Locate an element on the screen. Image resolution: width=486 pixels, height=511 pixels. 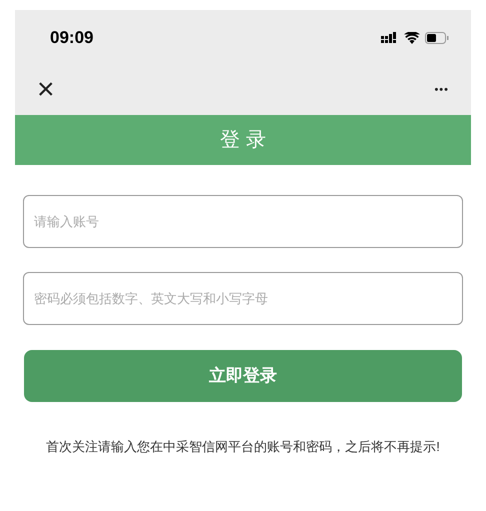
input-field: 请输入账号 is located at coordinates (243, 221).